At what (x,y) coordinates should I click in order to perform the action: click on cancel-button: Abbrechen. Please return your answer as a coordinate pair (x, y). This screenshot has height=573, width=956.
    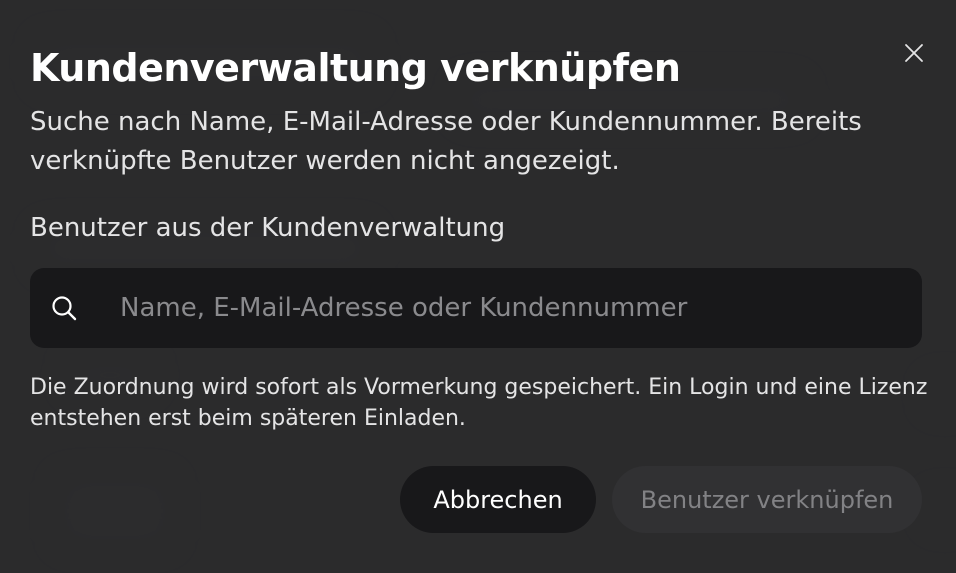
    Looking at the image, I should click on (498, 499).